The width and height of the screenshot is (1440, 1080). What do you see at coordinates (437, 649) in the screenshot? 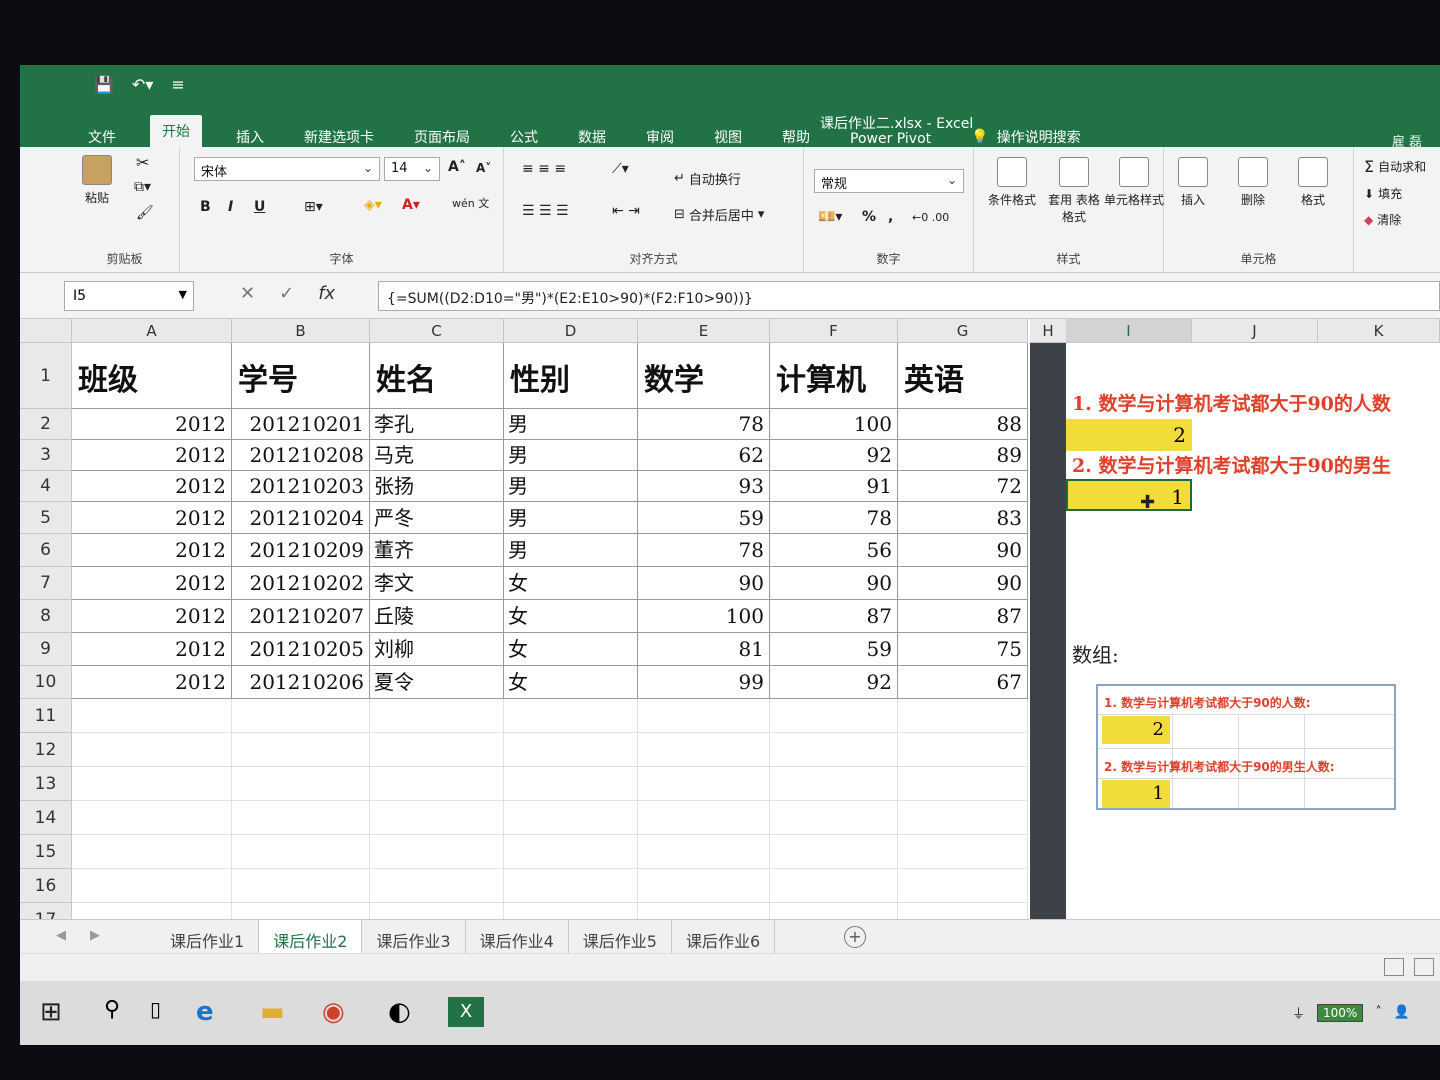
I see `cell-c9: 刘柳` at bounding box center [437, 649].